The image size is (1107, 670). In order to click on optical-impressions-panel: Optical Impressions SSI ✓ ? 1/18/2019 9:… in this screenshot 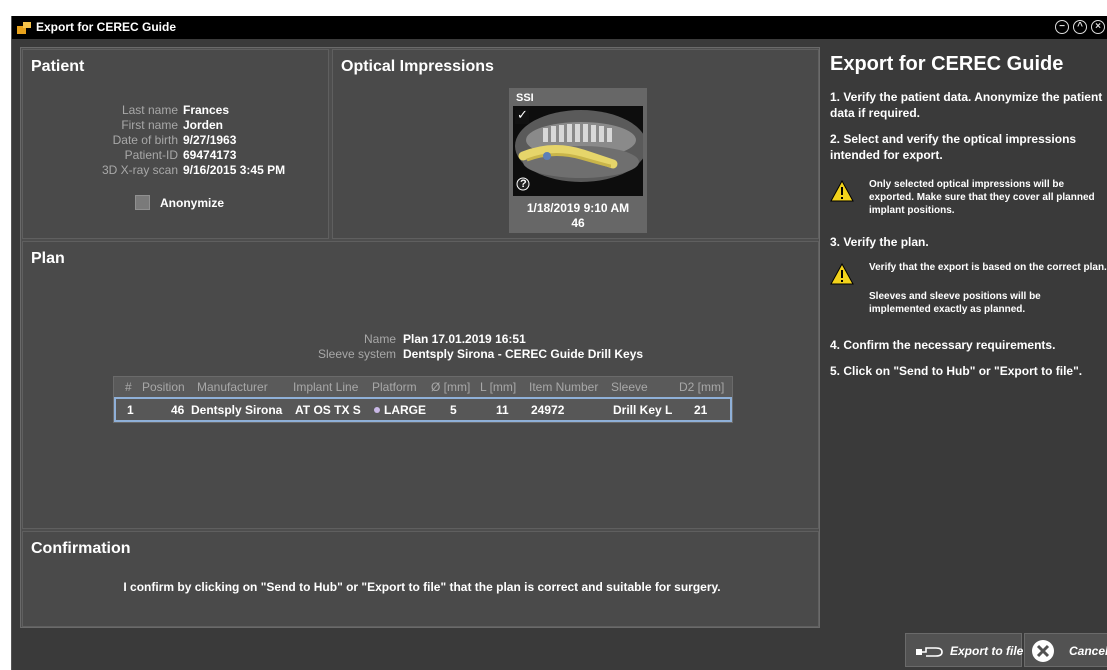, I will do `click(575, 144)`.